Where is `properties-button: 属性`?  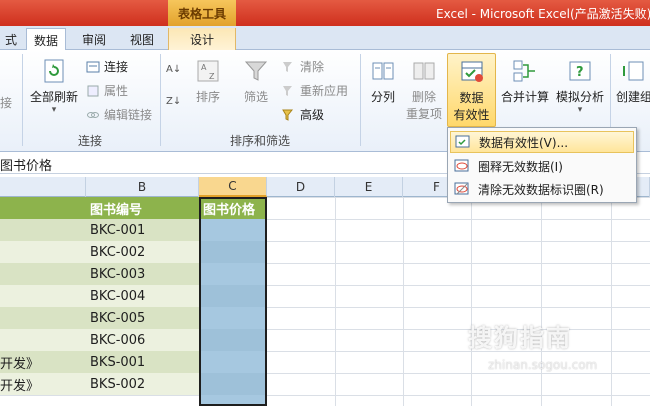 properties-button: 属性 is located at coordinates (107, 90).